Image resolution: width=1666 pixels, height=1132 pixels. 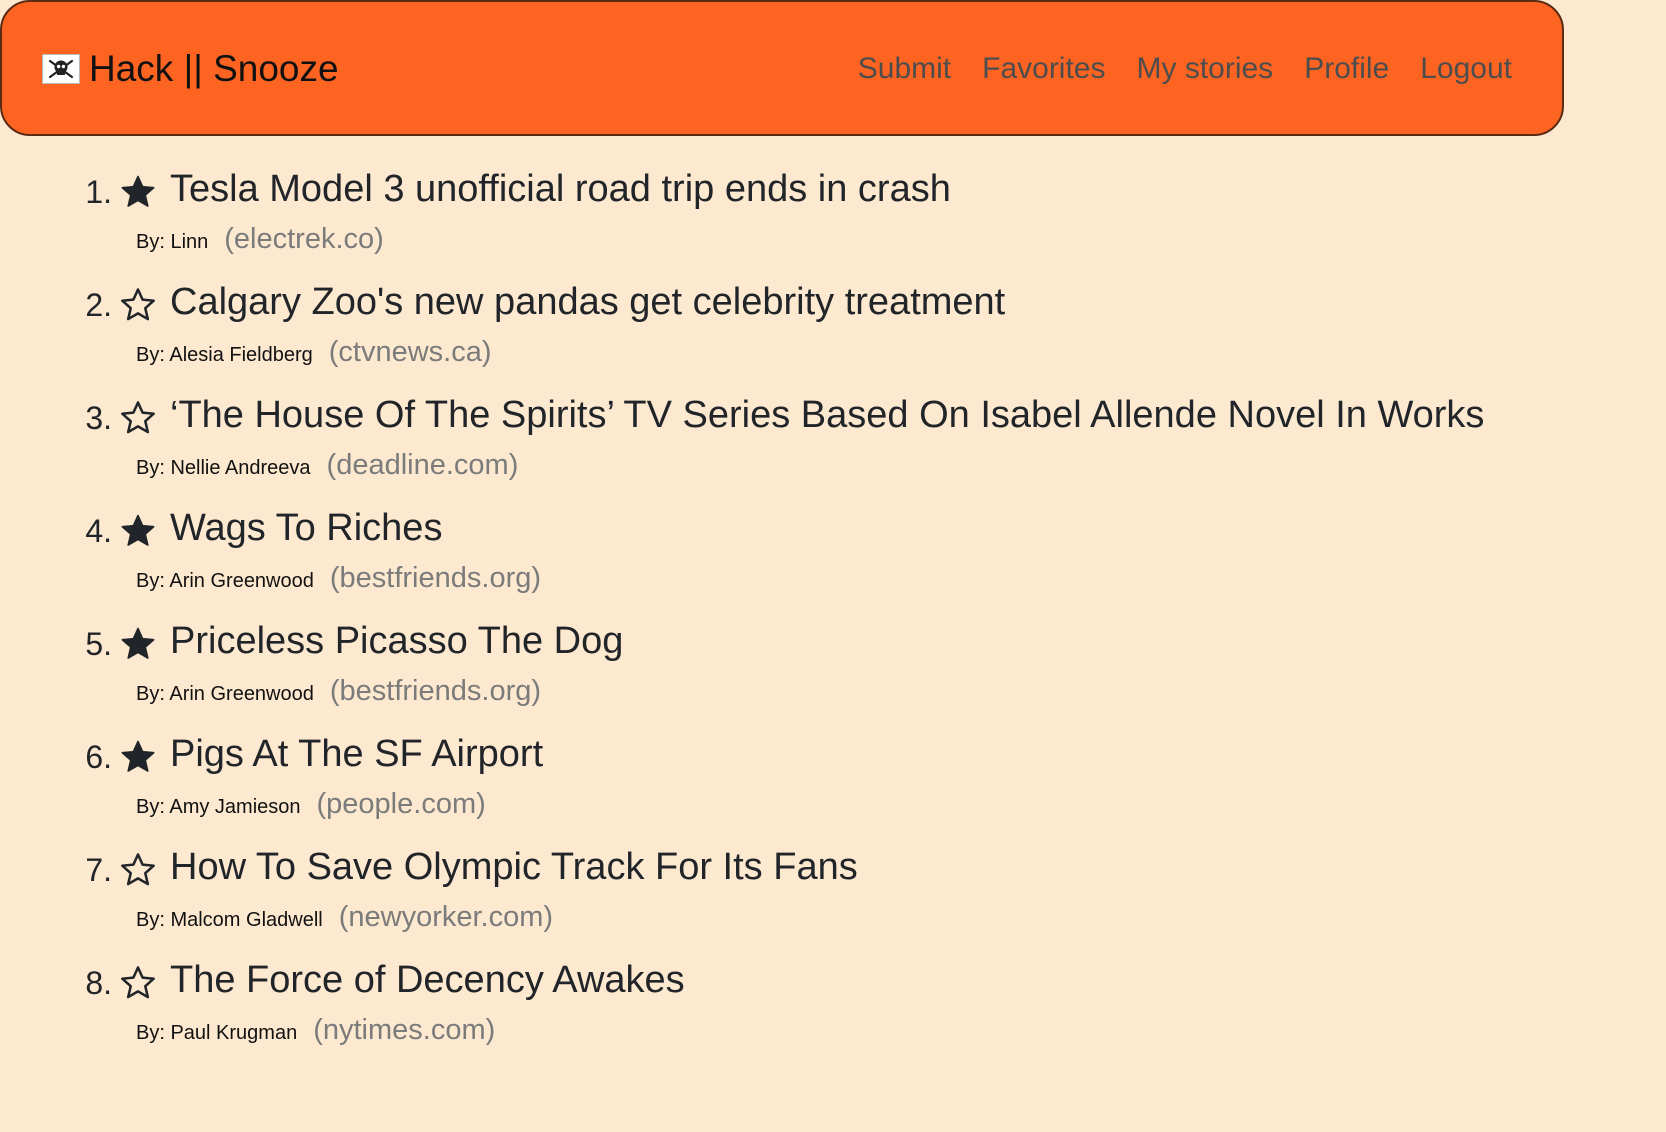 I want to click on nav-favorites-link: Favorites, so click(x=1043, y=69).